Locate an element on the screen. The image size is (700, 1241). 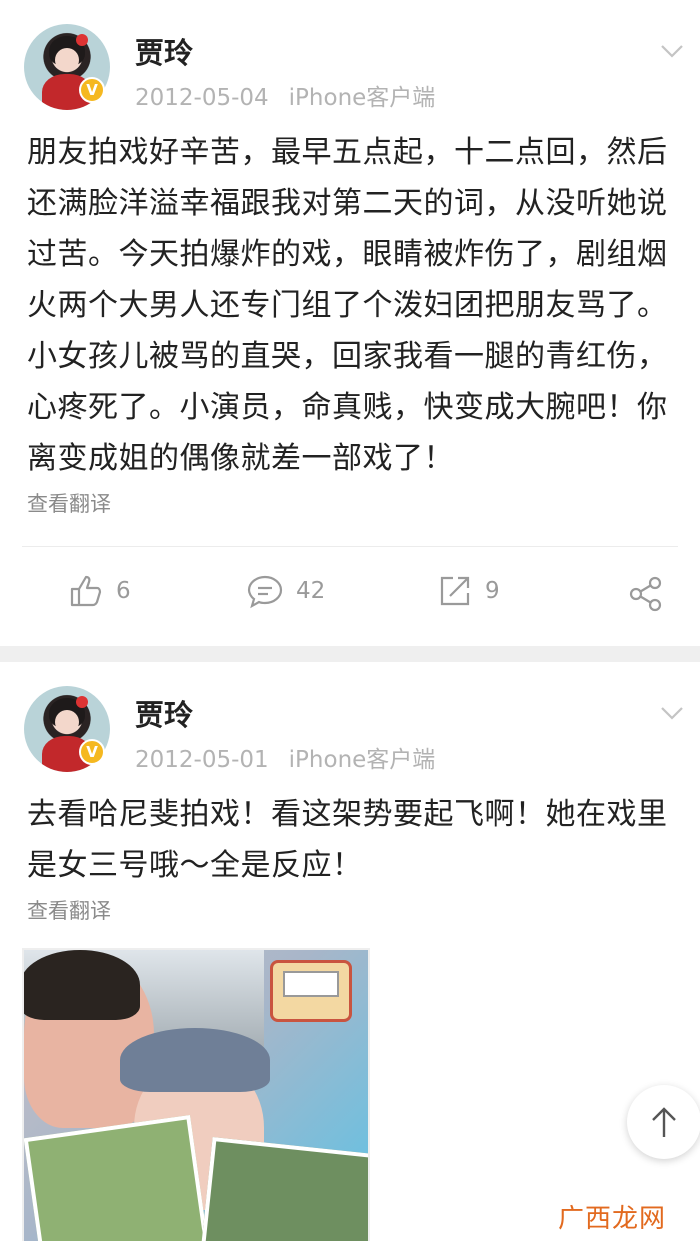
share-icon is located at coordinates (646, 594).